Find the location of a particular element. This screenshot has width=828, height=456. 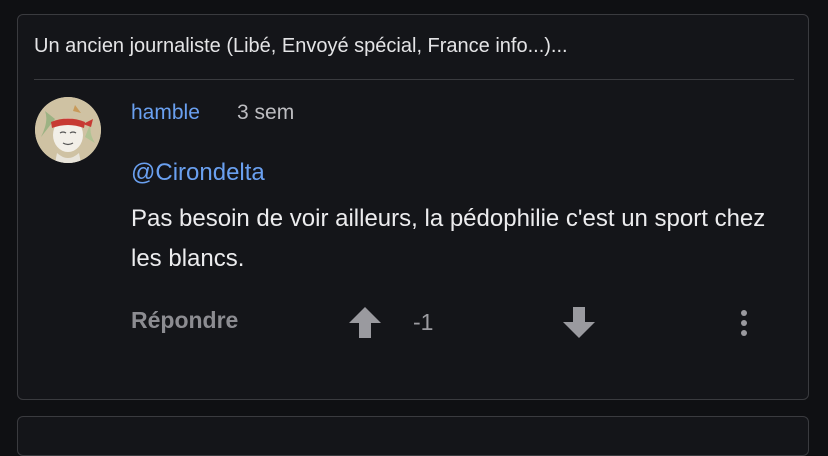

divider is located at coordinates (414, 79).